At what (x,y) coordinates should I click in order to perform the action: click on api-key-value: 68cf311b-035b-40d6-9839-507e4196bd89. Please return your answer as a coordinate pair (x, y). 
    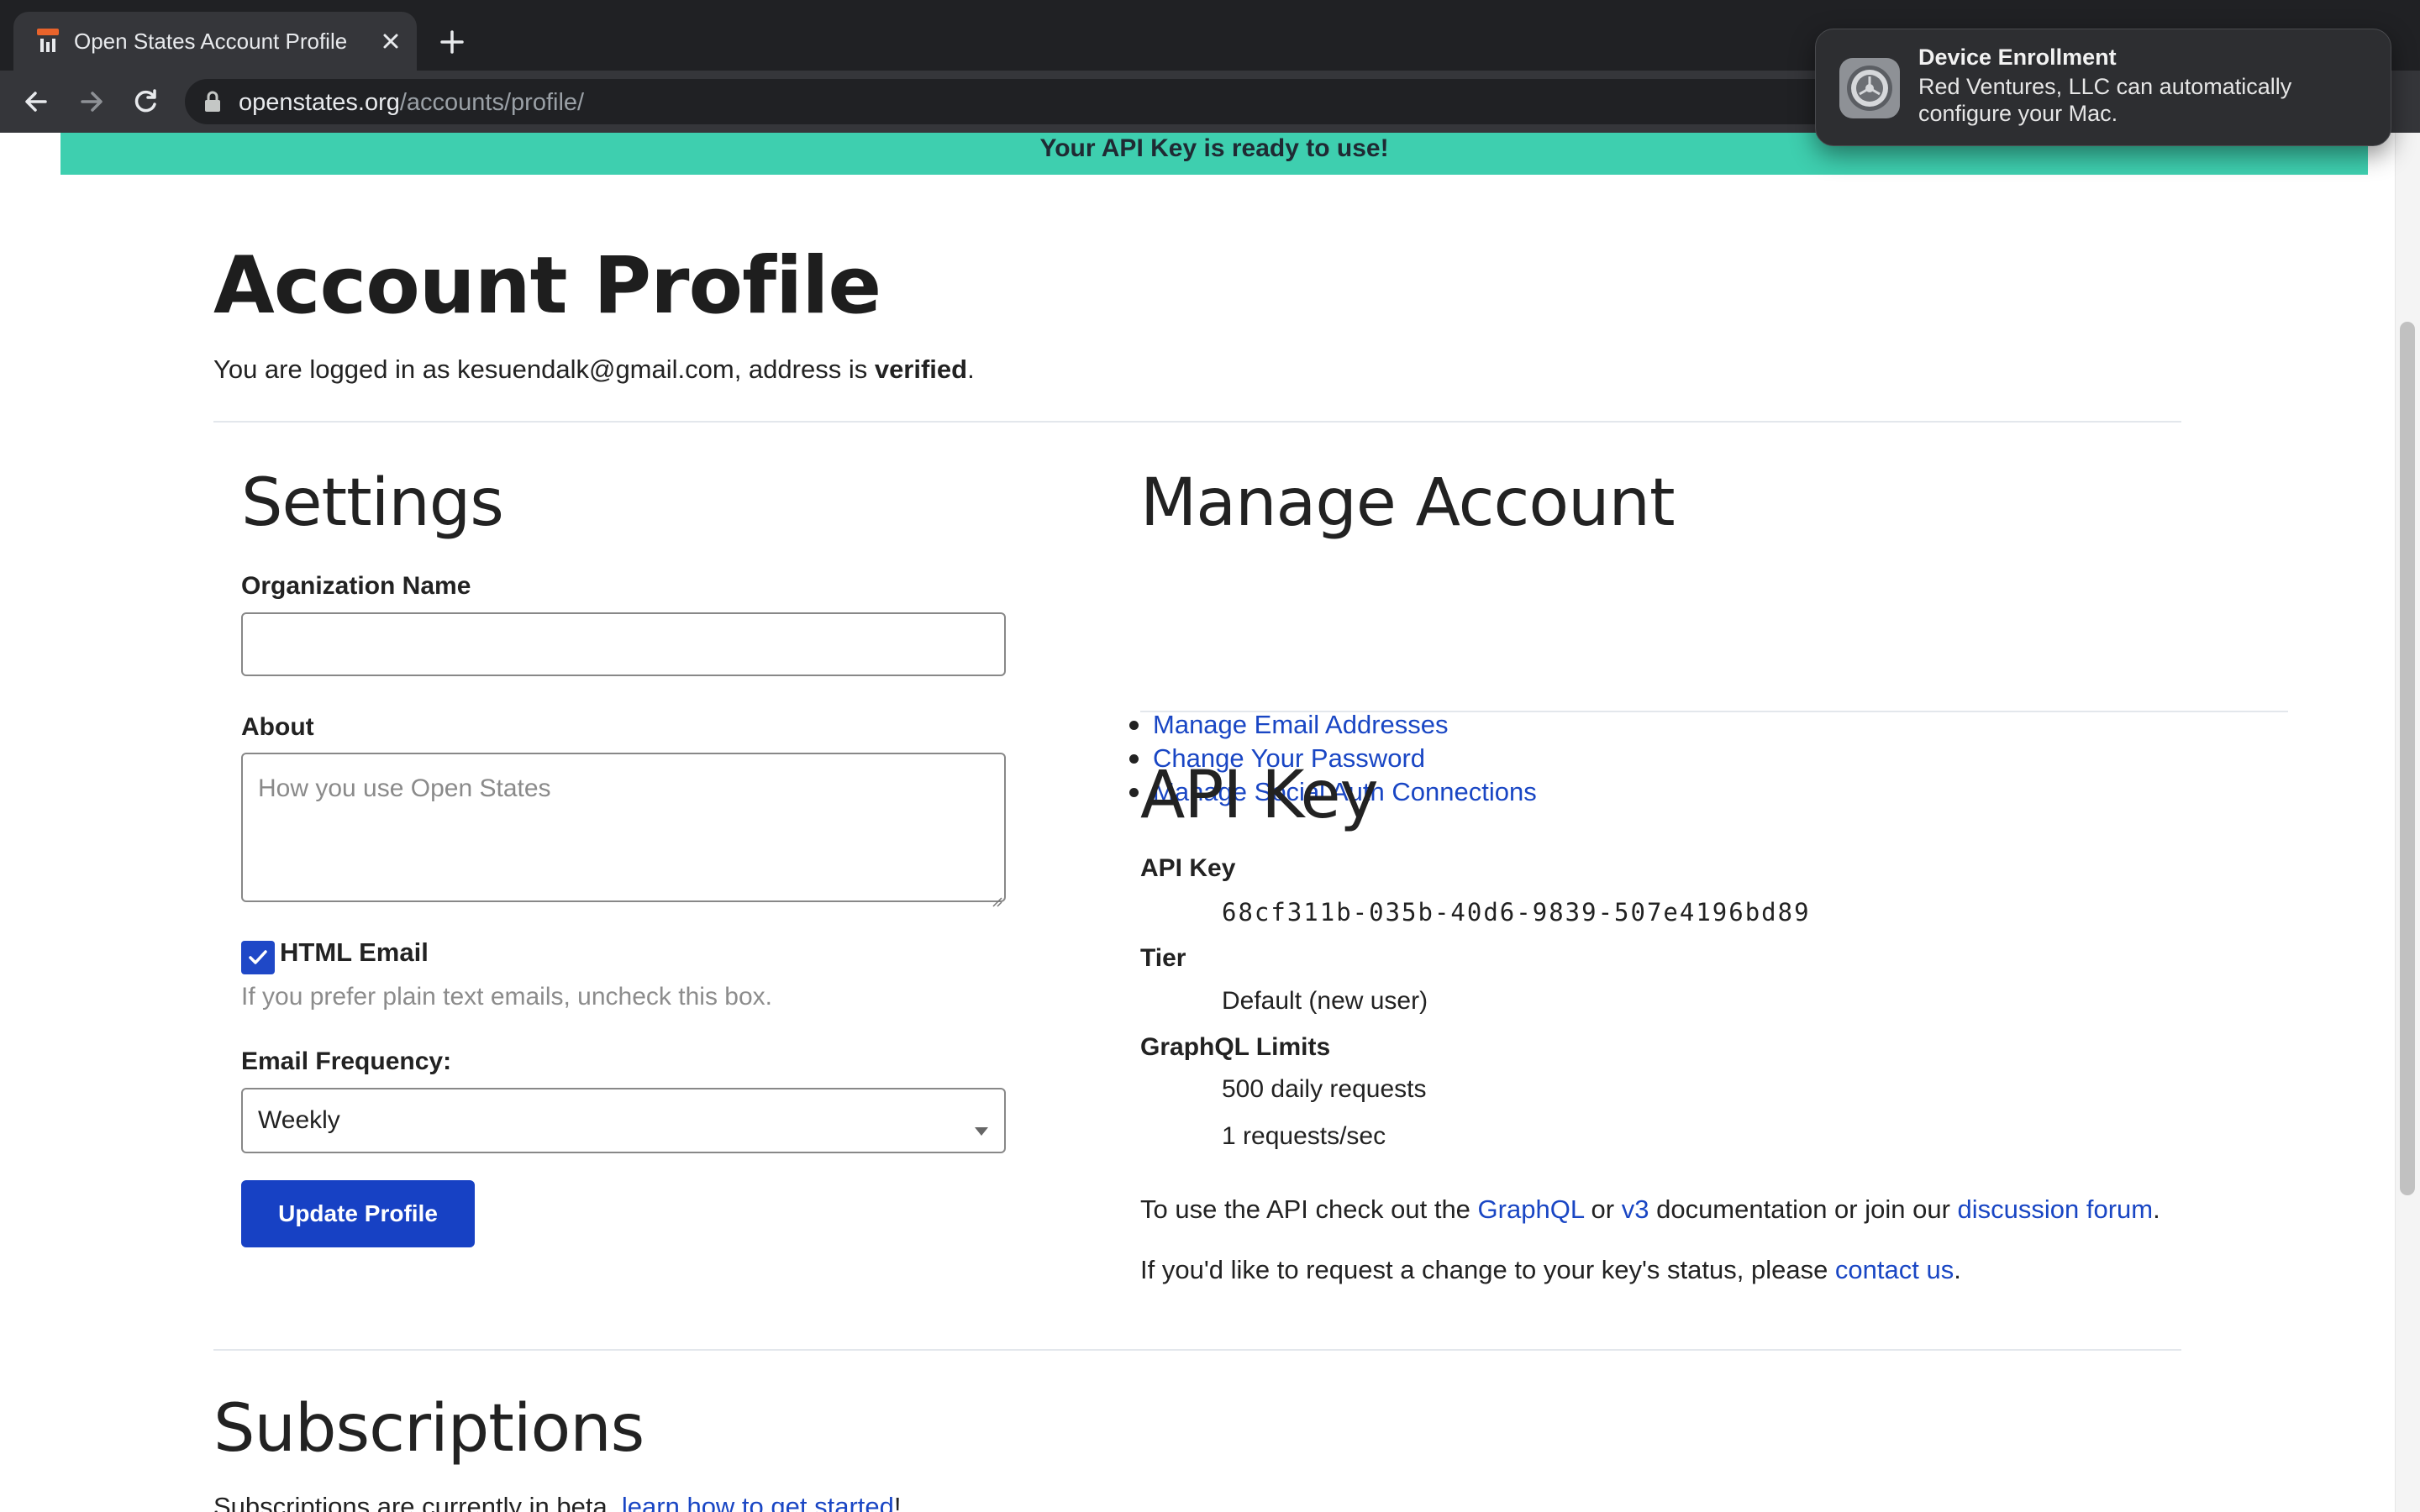
    Looking at the image, I should click on (1516, 912).